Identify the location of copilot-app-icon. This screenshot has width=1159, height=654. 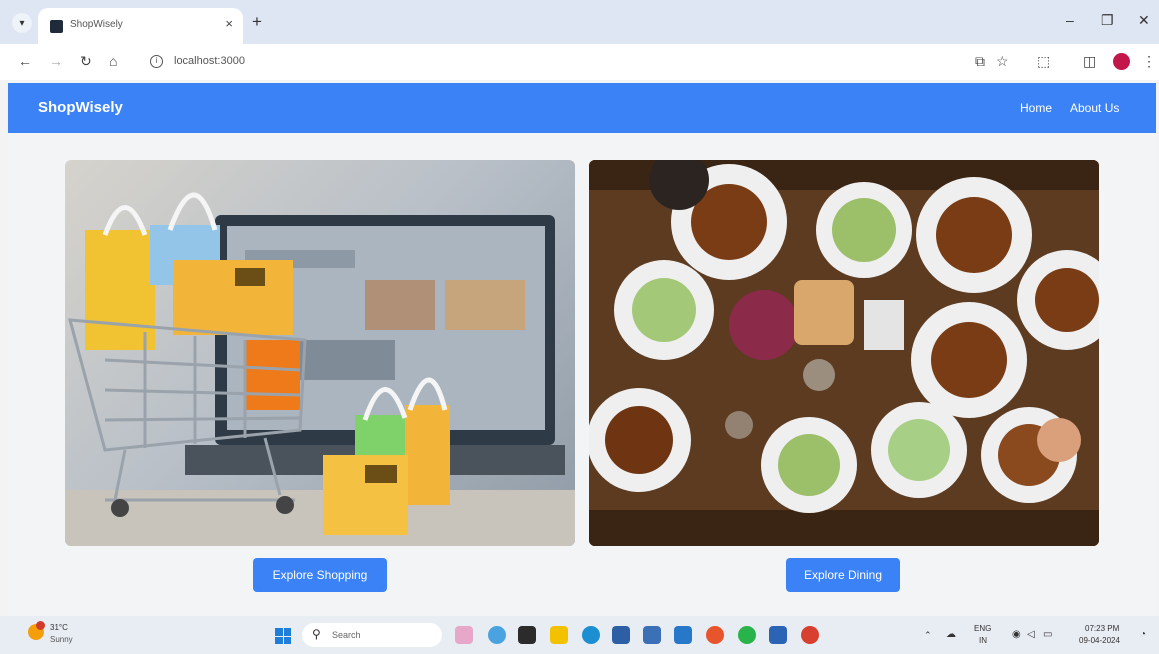
(497, 635).